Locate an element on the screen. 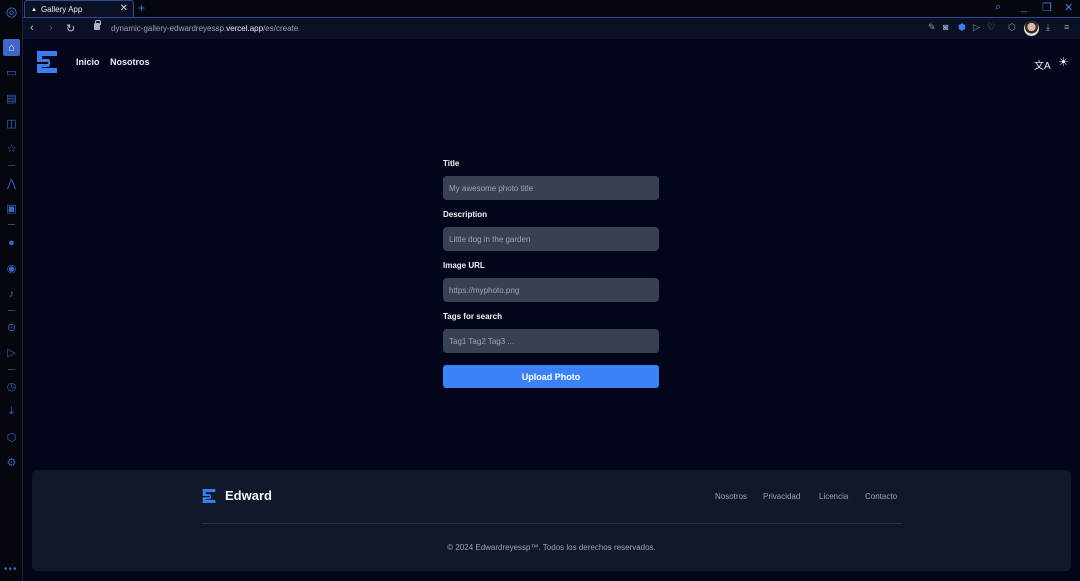 This screenshot has width=1080, height=581. history-icon: ◷ is located at coordinates (11, 386).